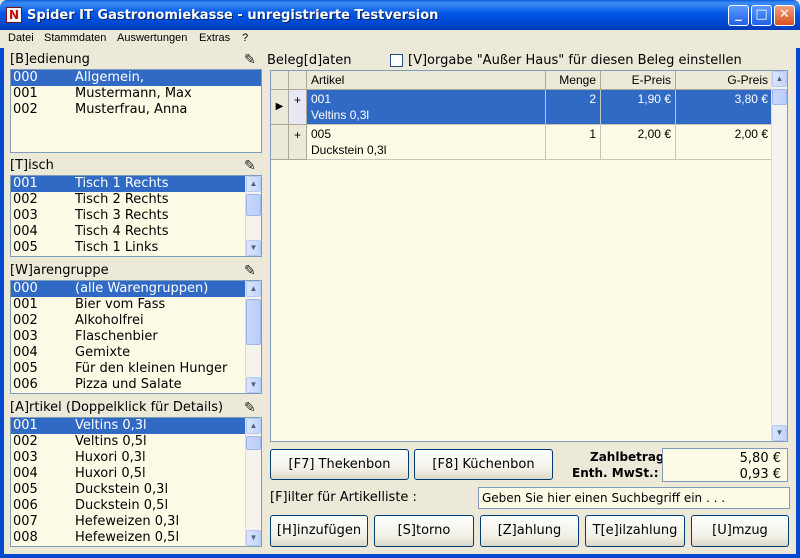 This screenshot has width=800, height=558. Describe the element at coordinates (2, 294) in the screenshot. I see `window-frame-left` at that location.